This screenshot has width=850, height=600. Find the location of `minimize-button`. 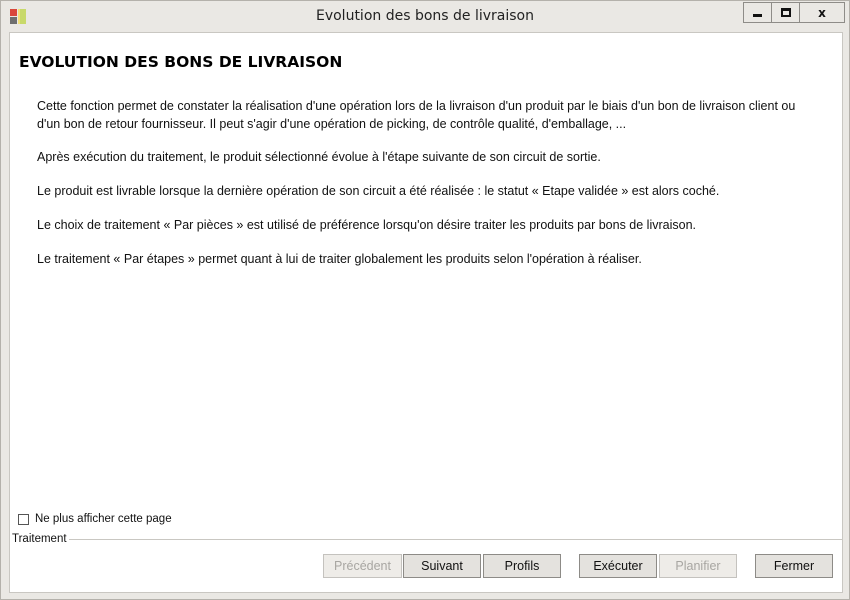

minimize-button is located at coordinates (757, 12).